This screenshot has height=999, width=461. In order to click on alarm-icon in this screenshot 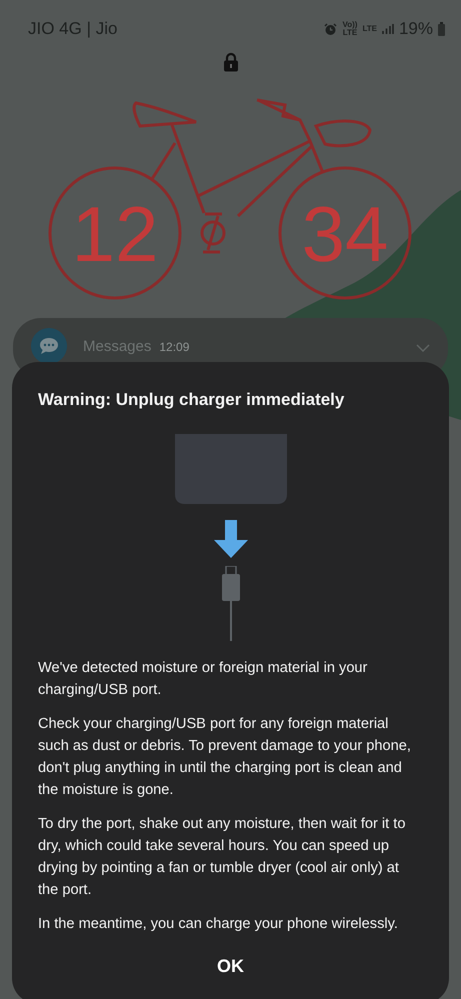, I will do `click(331, 29)`.